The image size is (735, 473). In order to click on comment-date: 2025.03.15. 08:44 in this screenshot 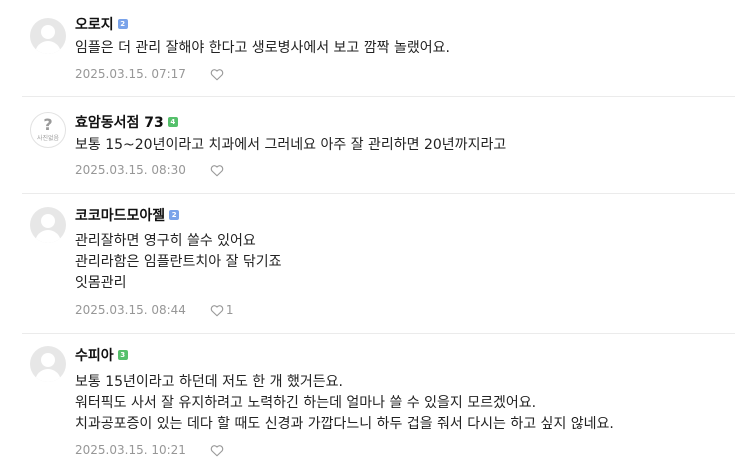, I will do `click(130, 310)`.